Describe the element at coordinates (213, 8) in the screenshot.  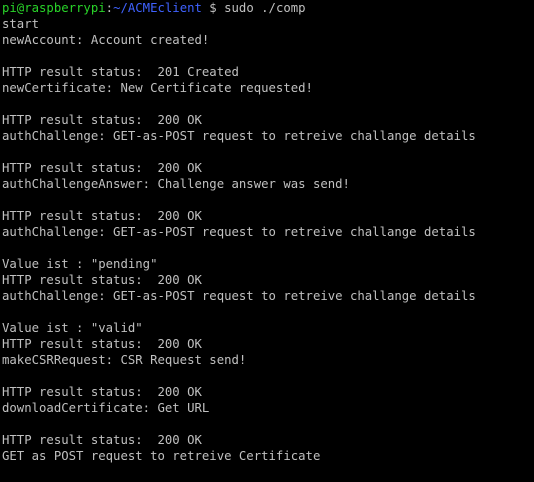
I see `prompt-symbol: $` at that location.